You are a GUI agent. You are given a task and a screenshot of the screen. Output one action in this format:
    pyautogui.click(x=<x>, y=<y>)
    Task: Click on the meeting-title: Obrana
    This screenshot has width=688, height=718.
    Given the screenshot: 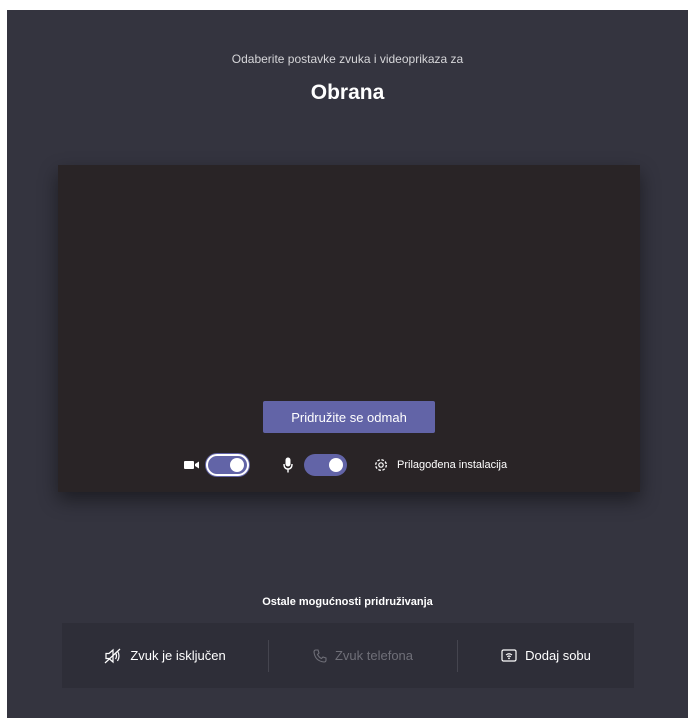 What is the action you would take?
    pyautogui.click(x=347, y=92)
    